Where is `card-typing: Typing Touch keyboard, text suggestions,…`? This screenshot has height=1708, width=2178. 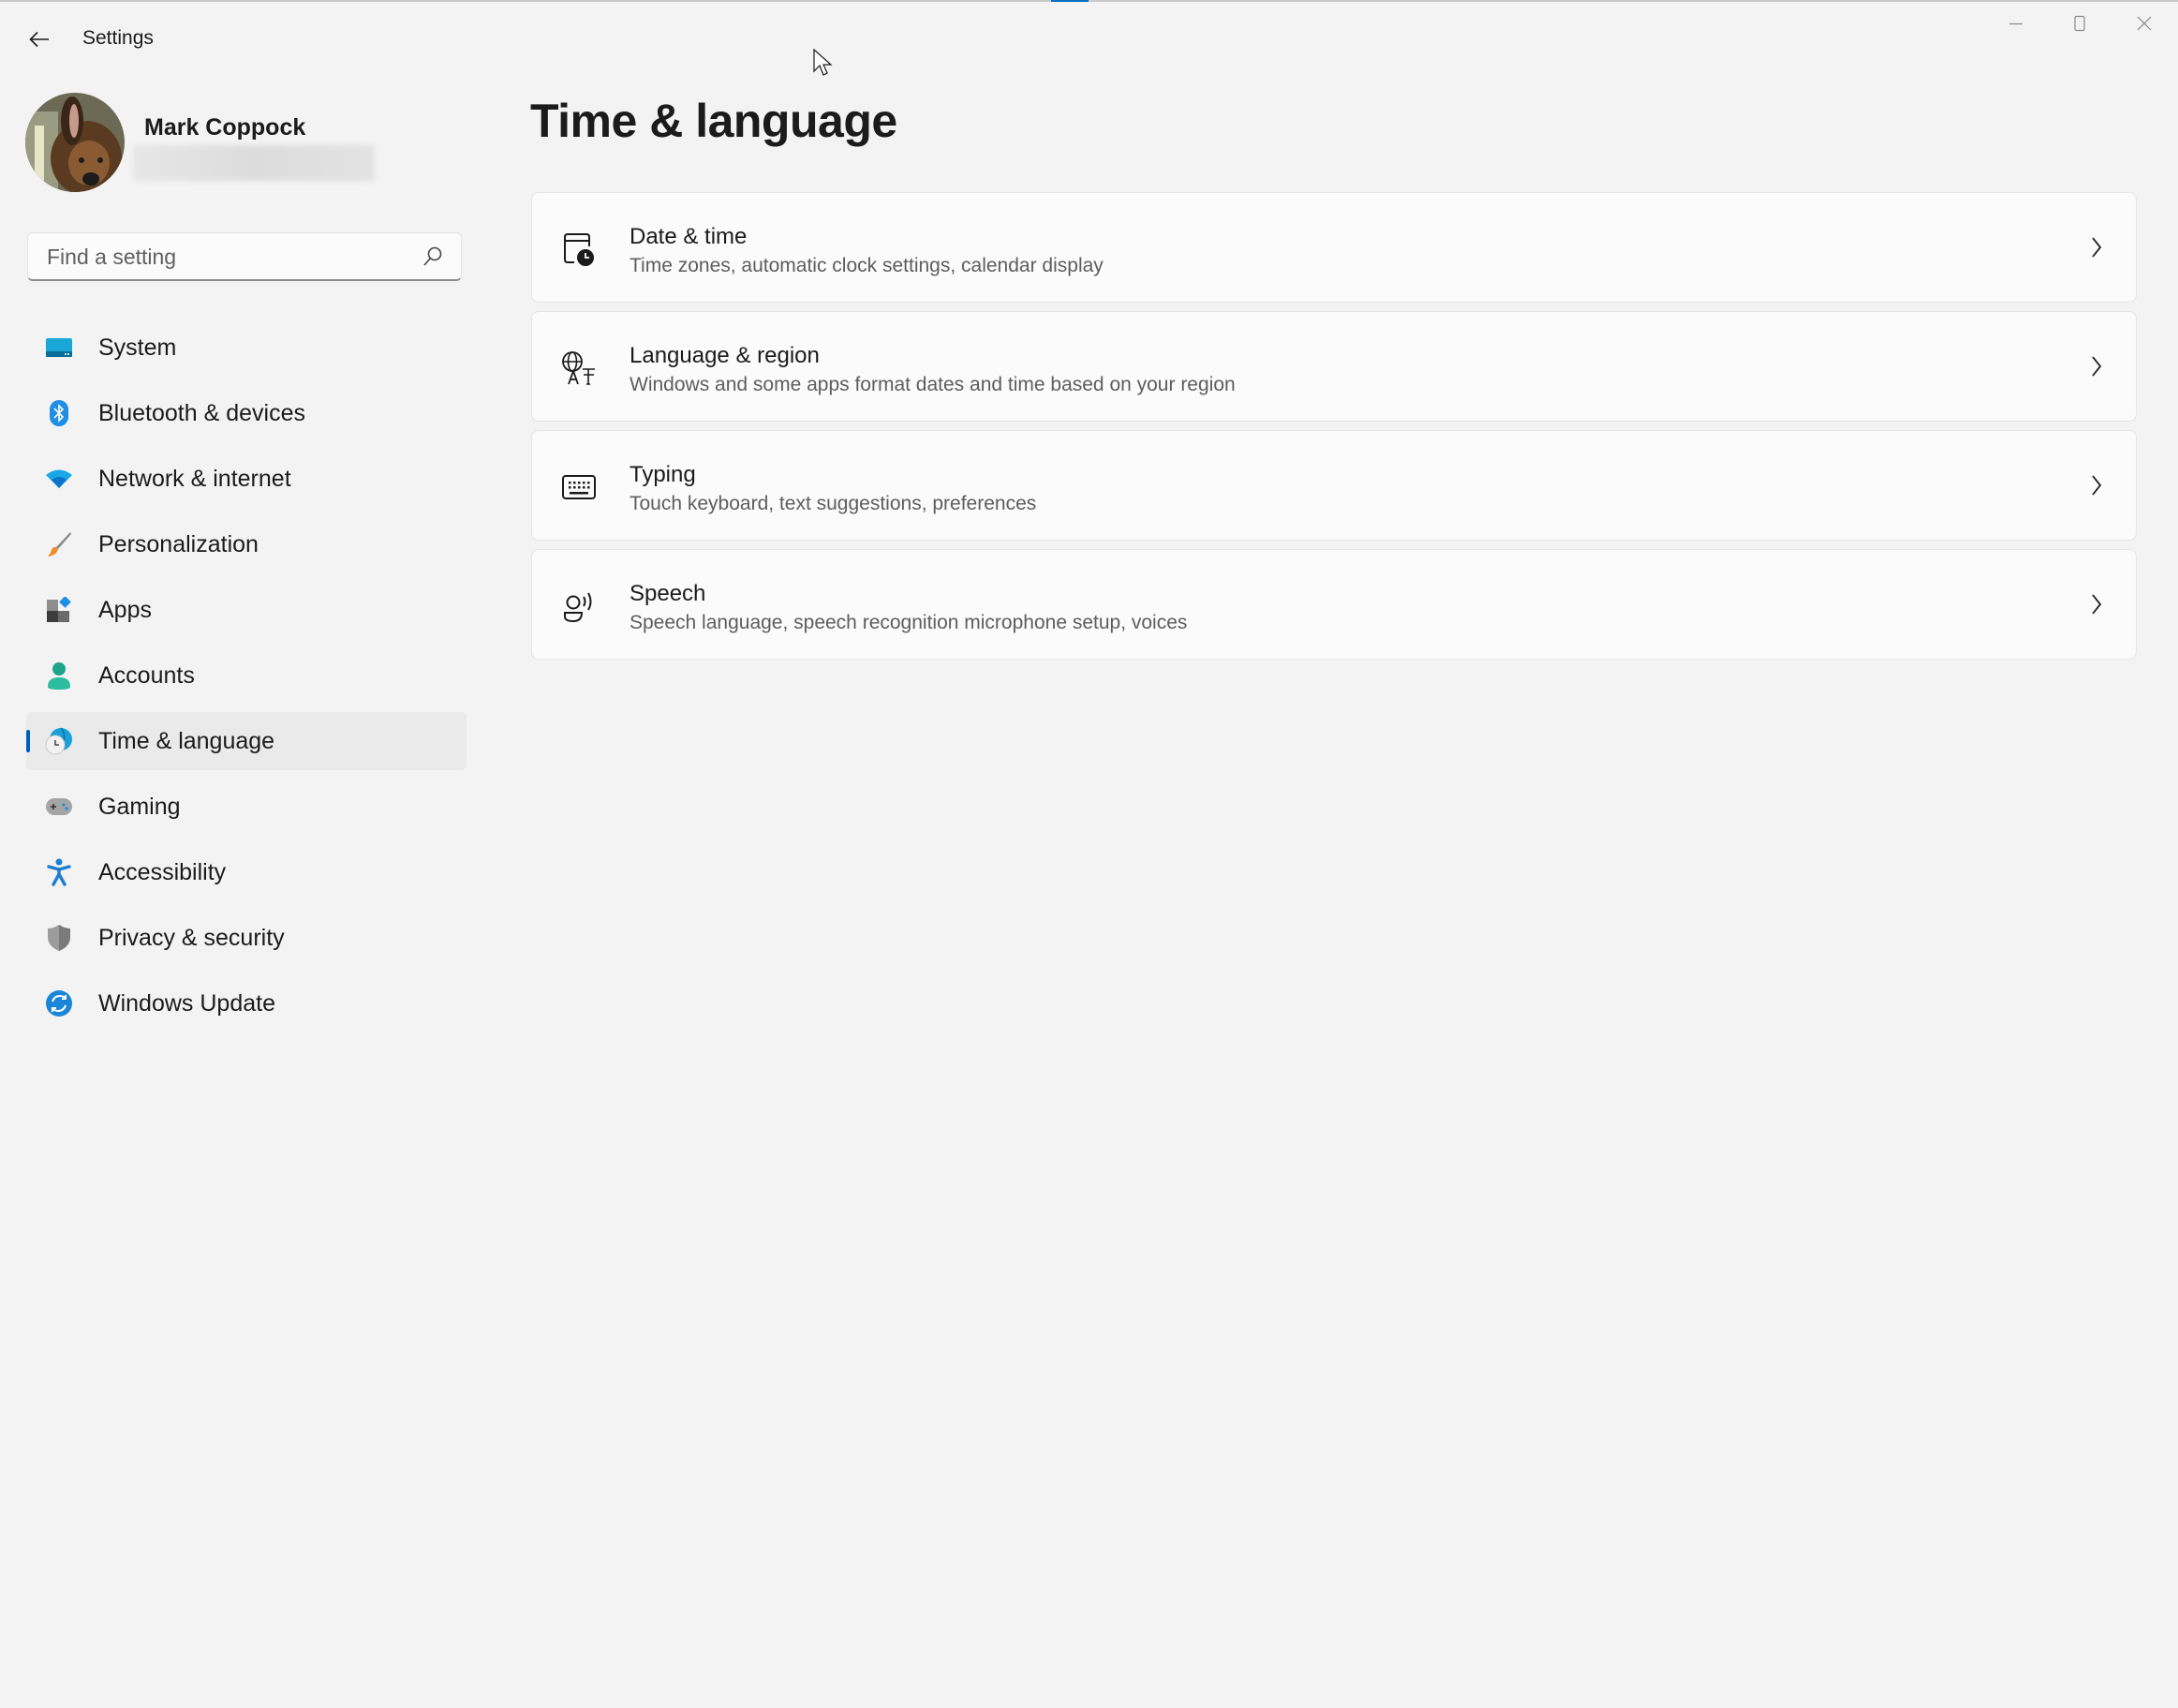 card-typing: Typing Touch keyboard, text suggestions,… is located at coordinates (1334, 485).